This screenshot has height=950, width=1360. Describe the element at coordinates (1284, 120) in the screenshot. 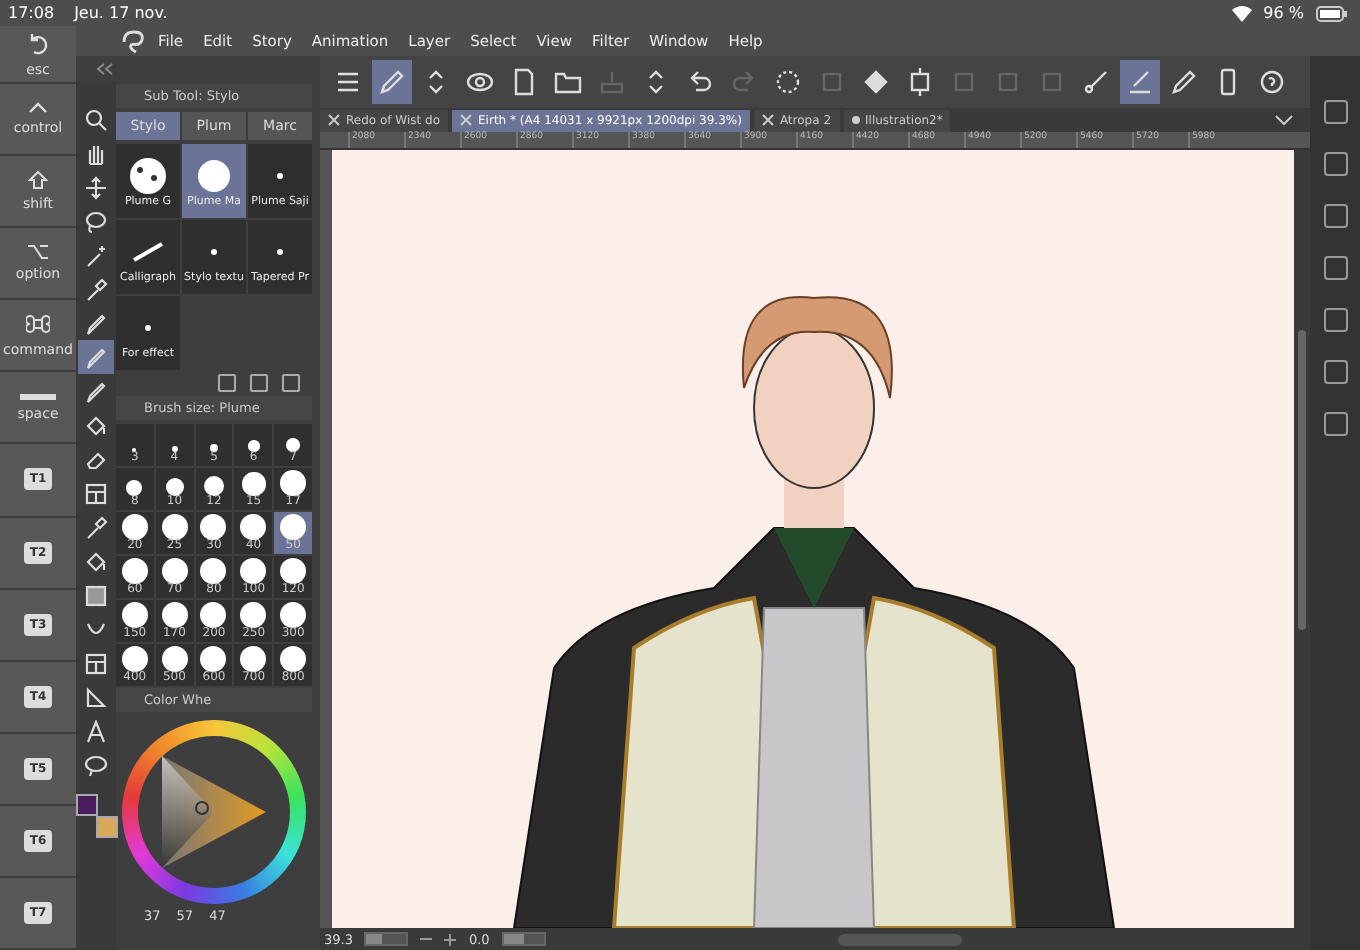

I see `dropdown-caret-icon` at that location.